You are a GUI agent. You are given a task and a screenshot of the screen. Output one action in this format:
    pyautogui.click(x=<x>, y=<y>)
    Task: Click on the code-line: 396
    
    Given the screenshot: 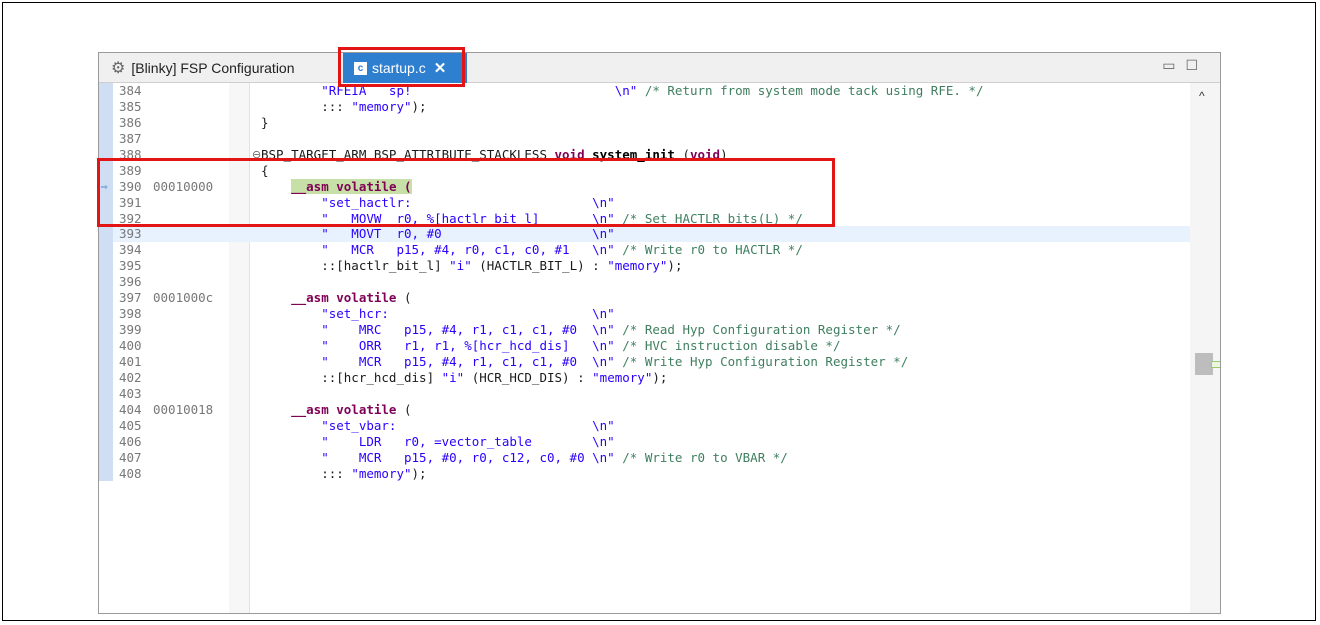 What is the action you would take?
    pyautogui.click(x=659, y=282)
    